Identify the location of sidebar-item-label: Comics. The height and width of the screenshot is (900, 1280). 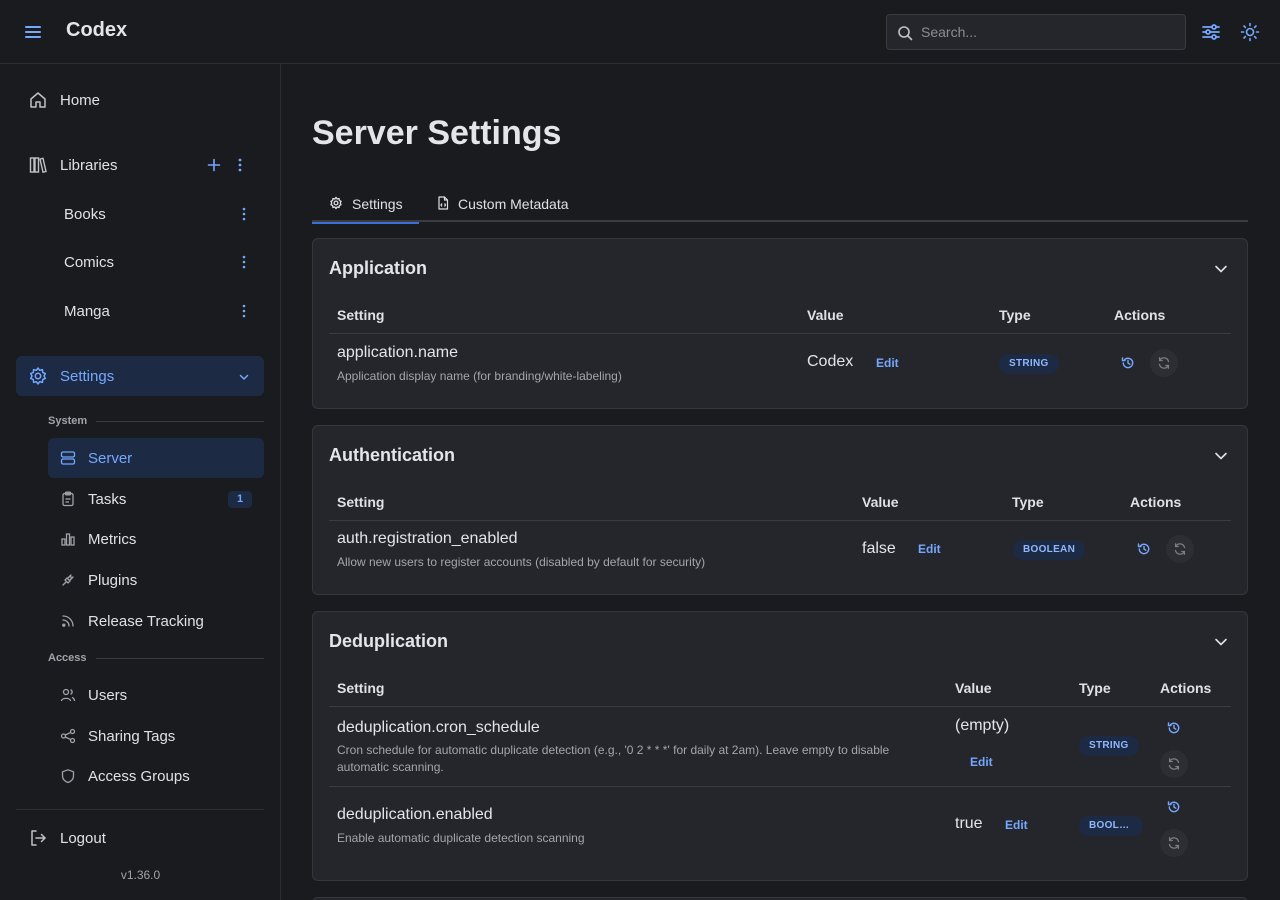
(89, 262).